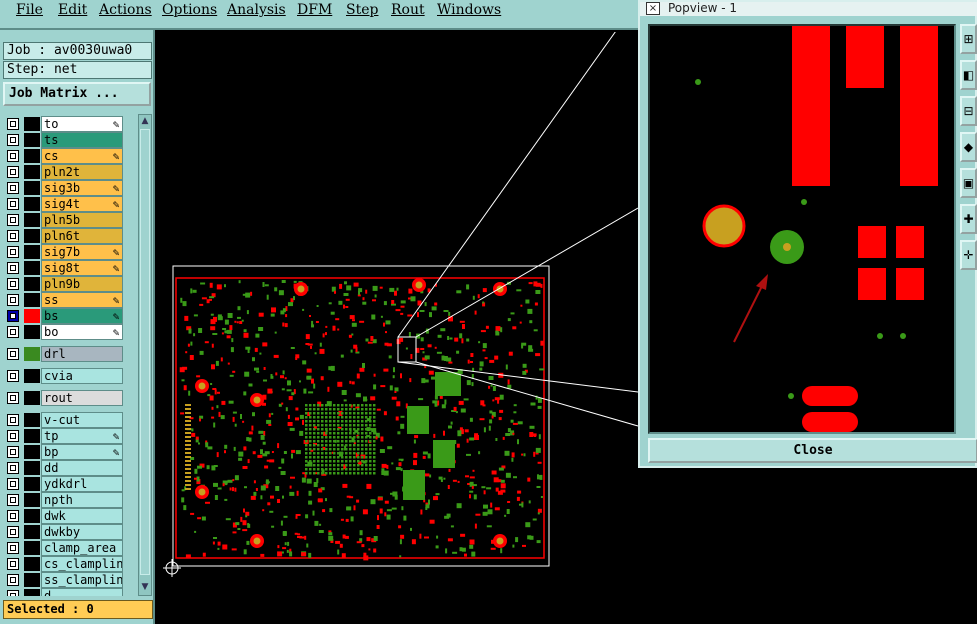 The width and height of the screenshot is (977, 624). I want to click on layer-row: dwk, so click(65, 516).